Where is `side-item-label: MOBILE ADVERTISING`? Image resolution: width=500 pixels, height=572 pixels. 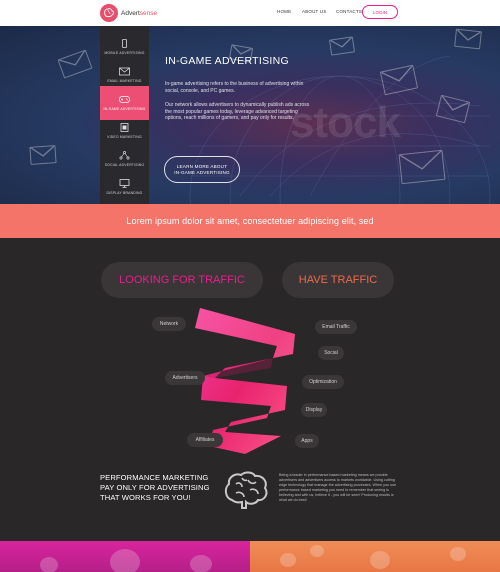
side-item-label: MOBILE ADVERTISING is located at coordinates (124, 53).